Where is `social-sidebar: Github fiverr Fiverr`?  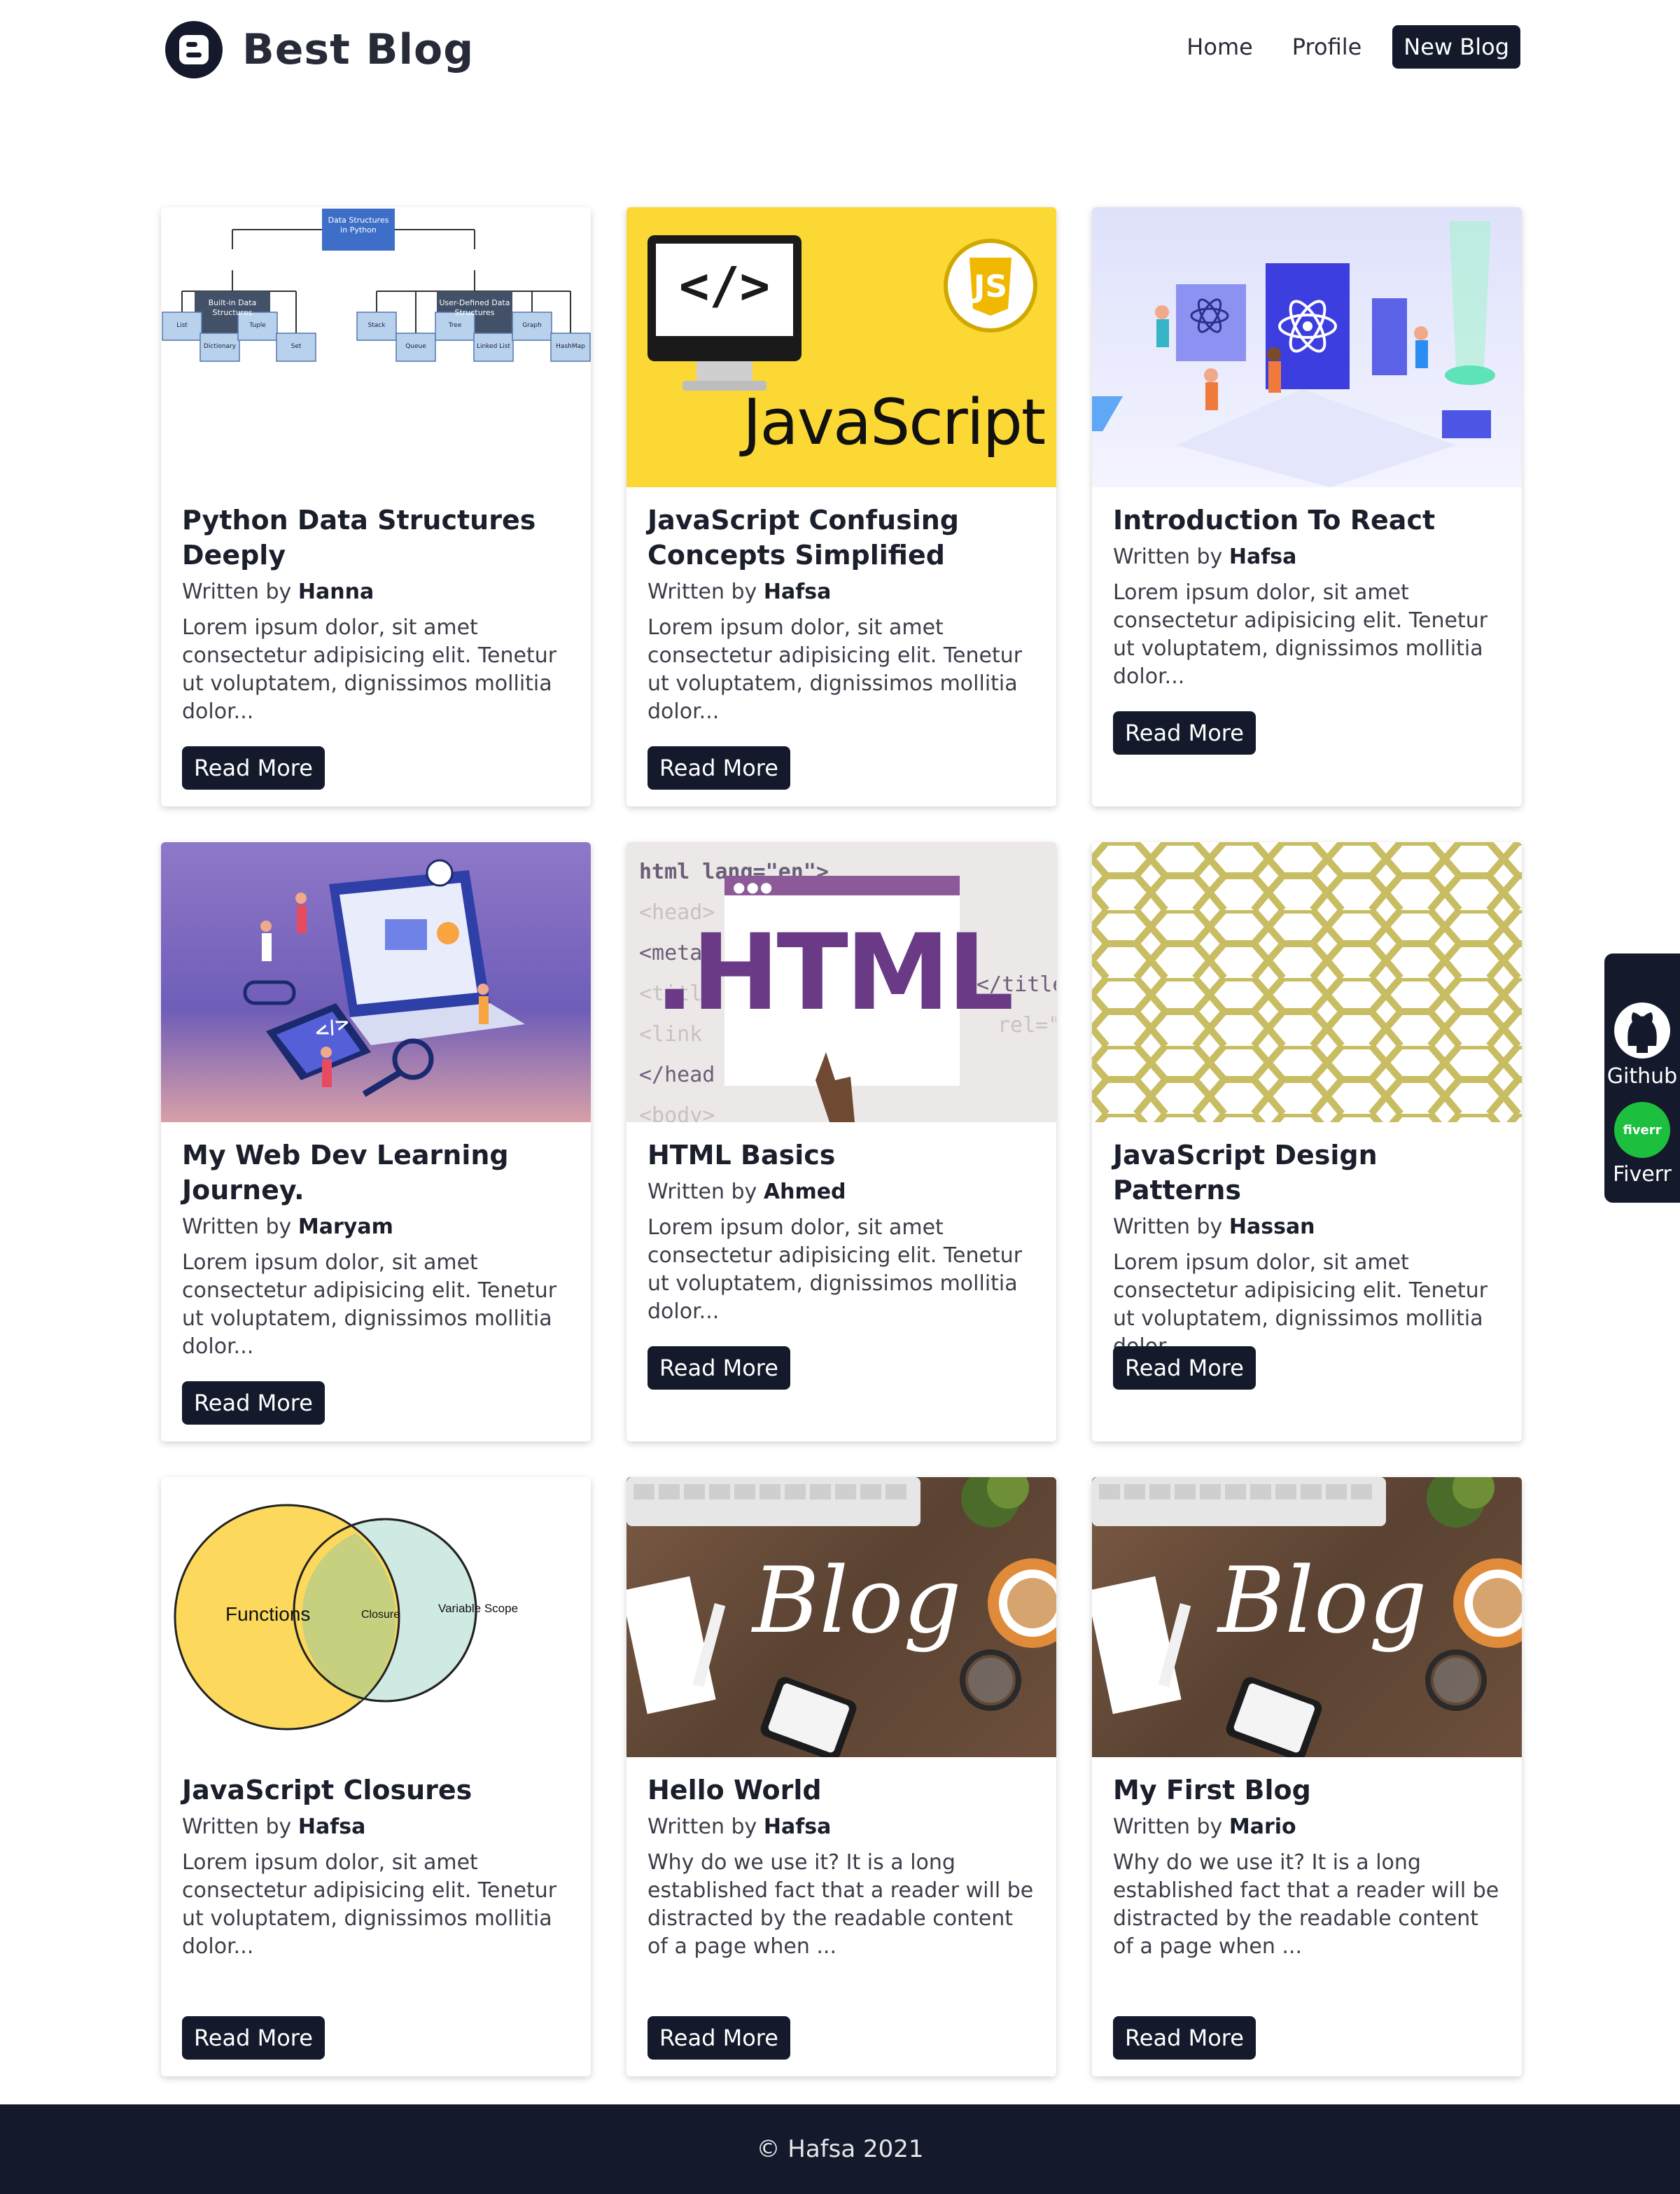 social-sidebar: Github fiverr Fiverr is located at coordinates (1642, 1078).